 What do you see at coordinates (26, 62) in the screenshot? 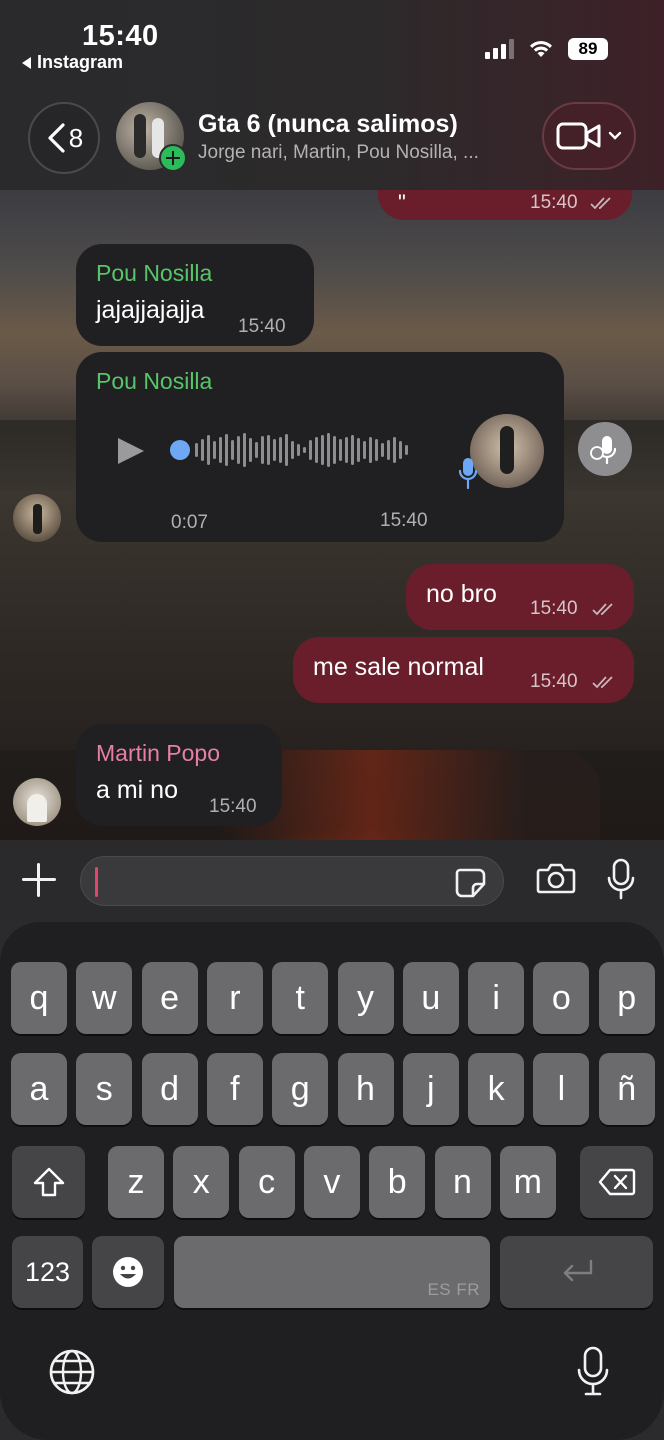
I see `back-triangle-icon` at bounding box center [26, 62].